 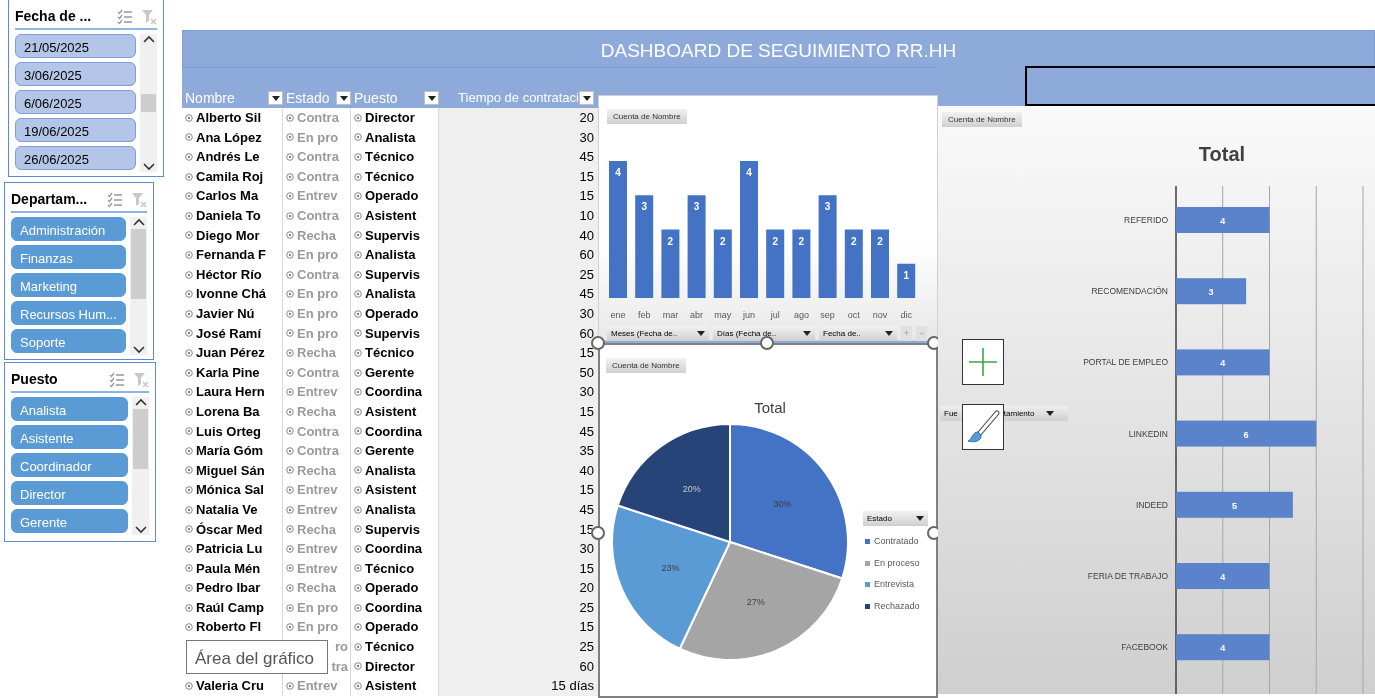 What do you see at coordinates (75, 102) in the screenshot?
I see `slicer-item: 6/06/2025` at bounding box center [75, 102].